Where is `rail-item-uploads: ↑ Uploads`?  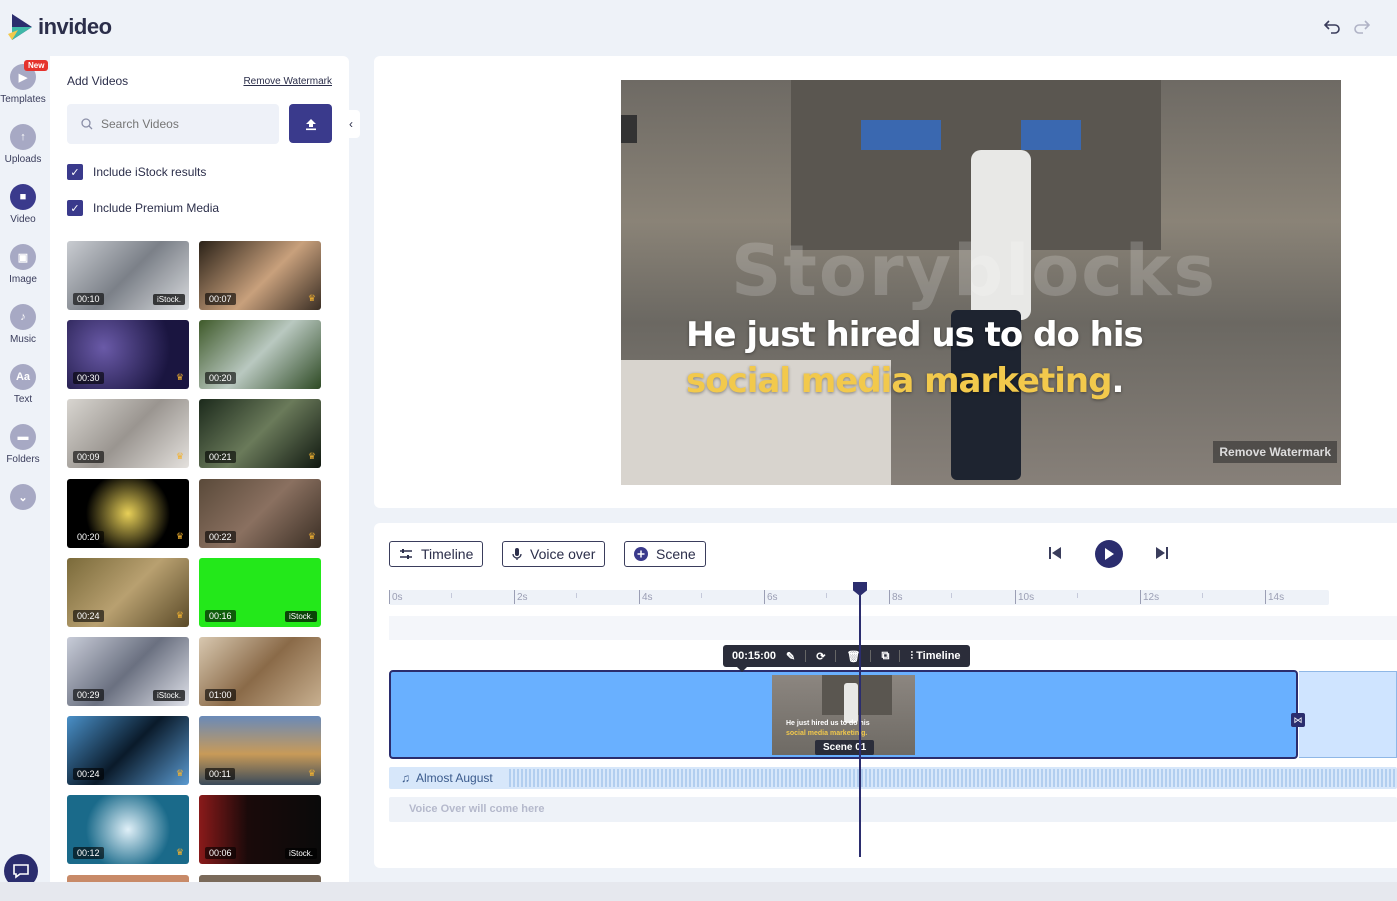
rail-item-uploads: ↑ Uploads is located at coordinates (23, 144).